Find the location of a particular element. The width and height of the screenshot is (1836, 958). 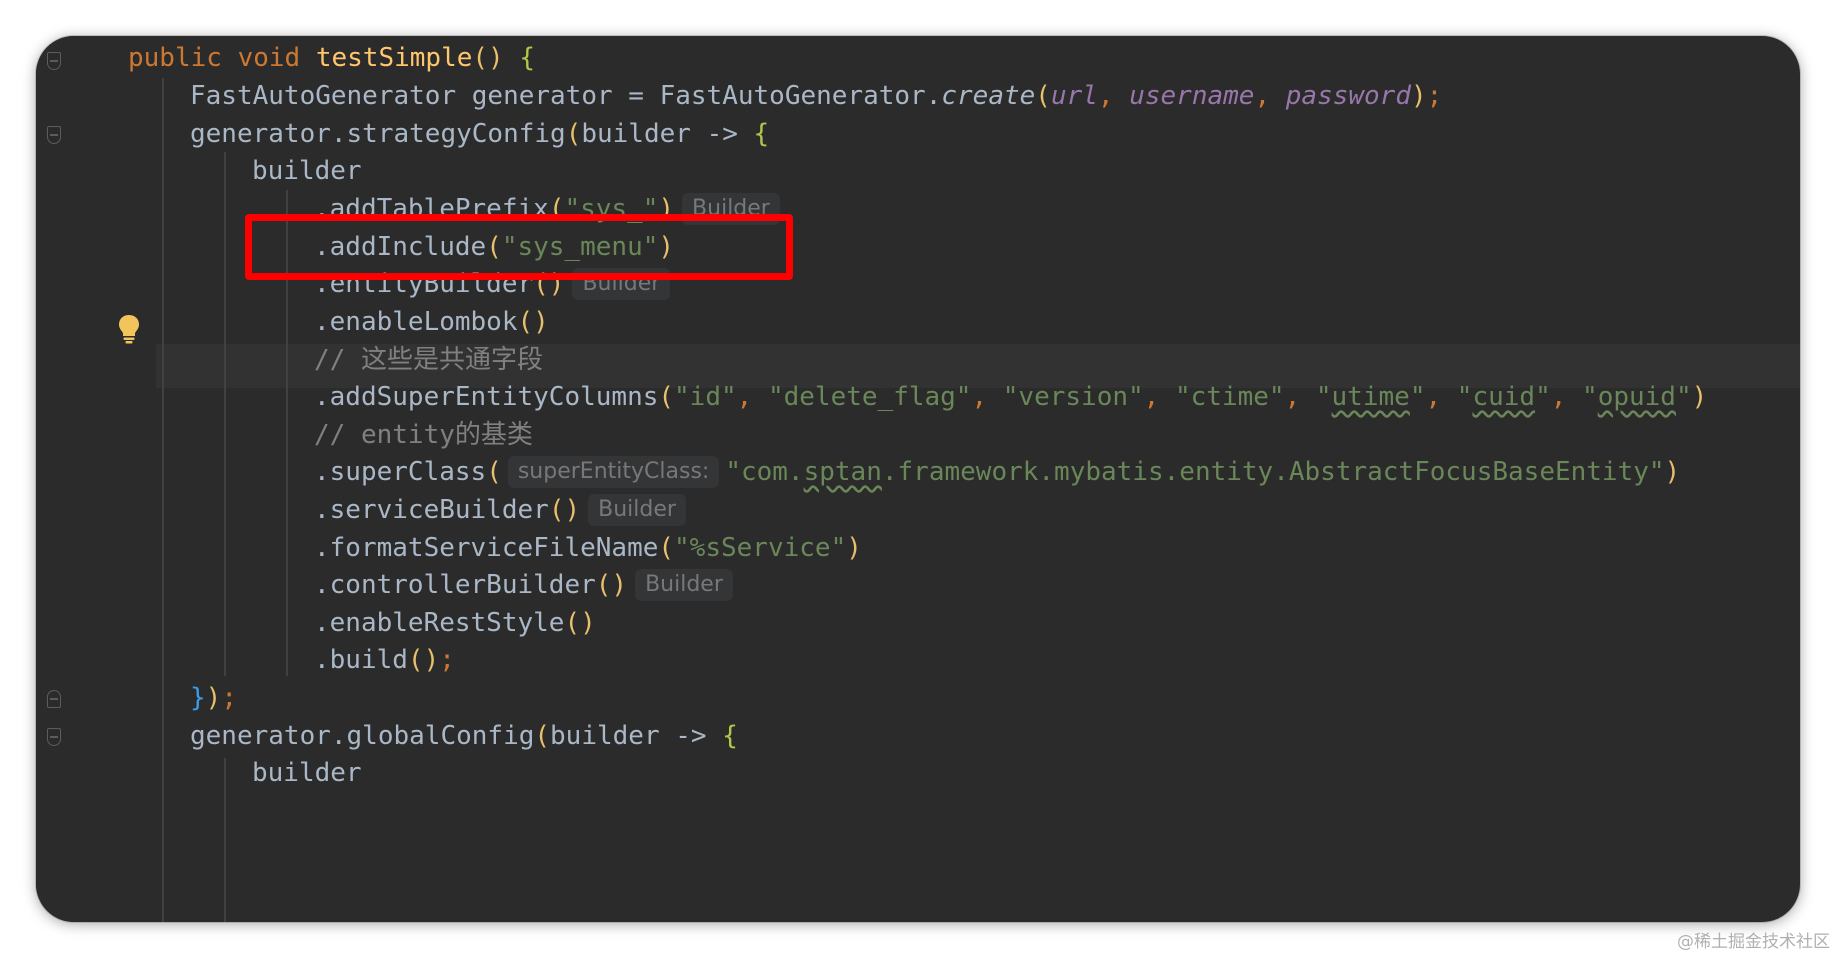

code-text: generator.globalConfig is located at coordinates (362, 736).